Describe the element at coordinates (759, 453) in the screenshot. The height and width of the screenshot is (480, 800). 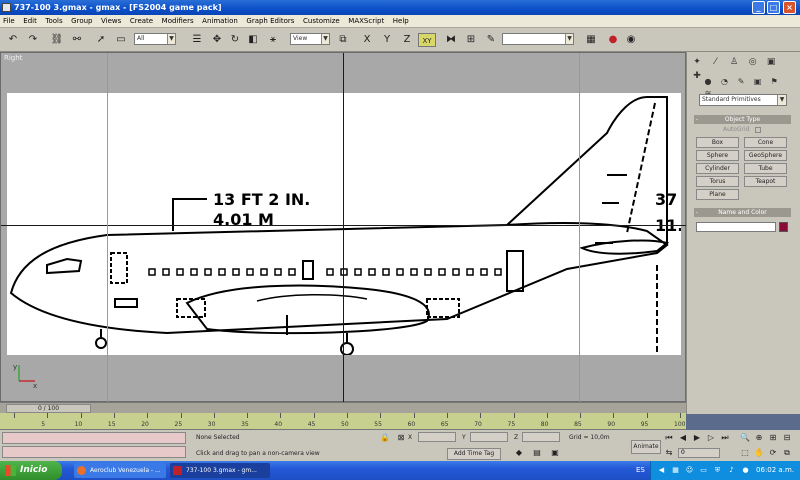
I see `pan-hand-icon: ✋` at that location.